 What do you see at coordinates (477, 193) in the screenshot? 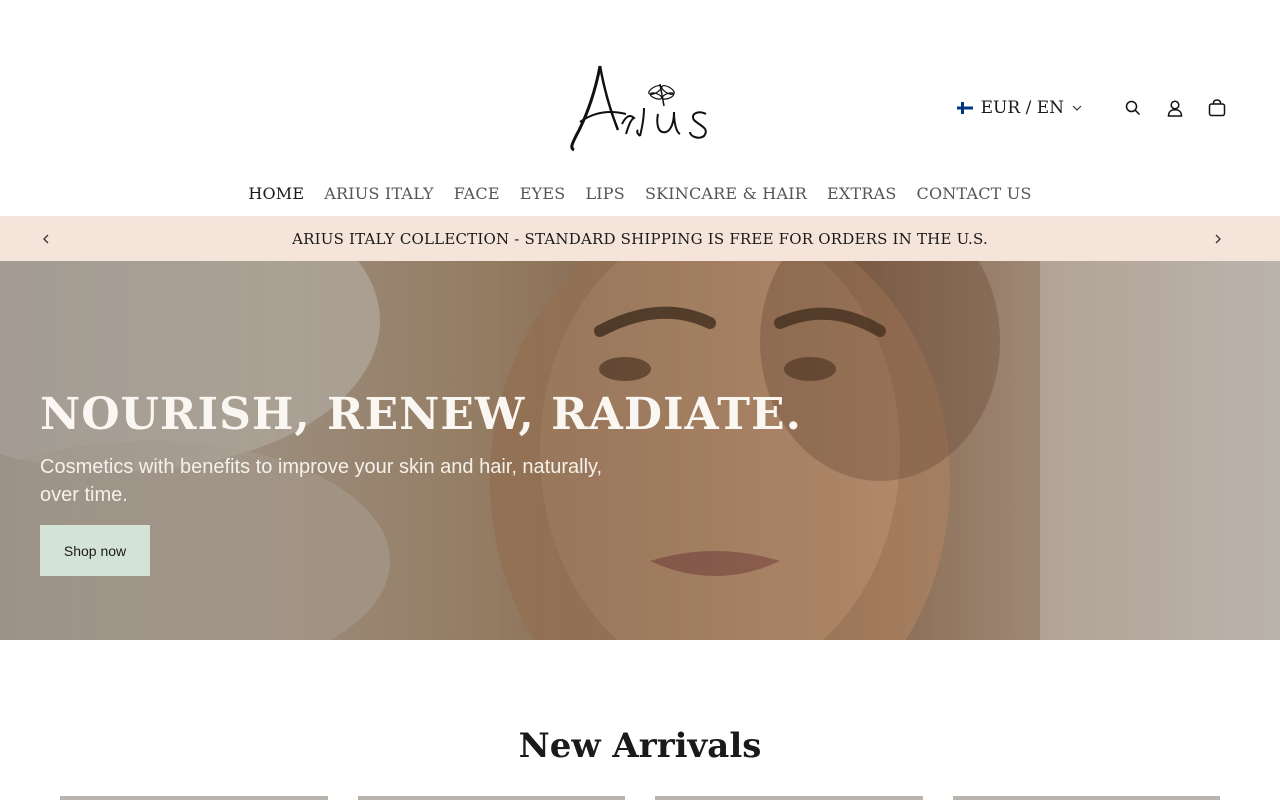
I see `nav-item-face: FACE` at bounding box center [477, 193].